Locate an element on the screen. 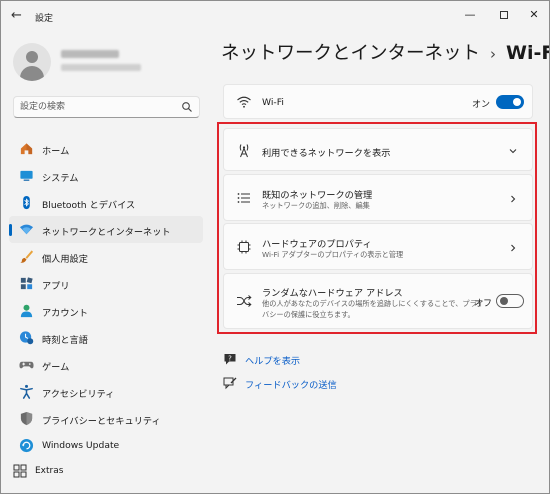  help-link-label: ヘルプを表示 is located at coordinates (273, 361).